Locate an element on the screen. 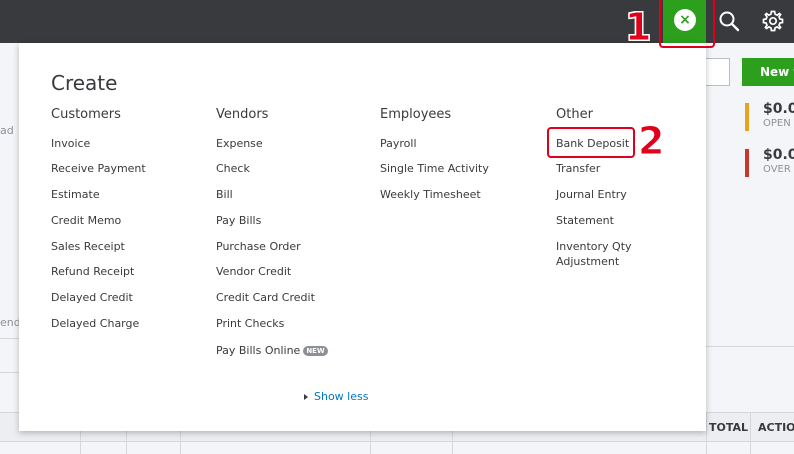 This screenshot has height=454, width=794. gear-icon is located at coordinates (773, 21).